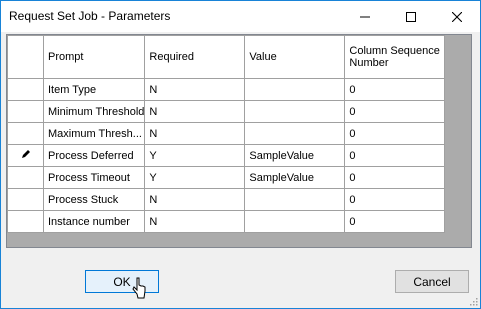  What do you see at coordinates (25, 57) in the screenshot?
I see `row-header-corner` at bounding box center [25, 57].